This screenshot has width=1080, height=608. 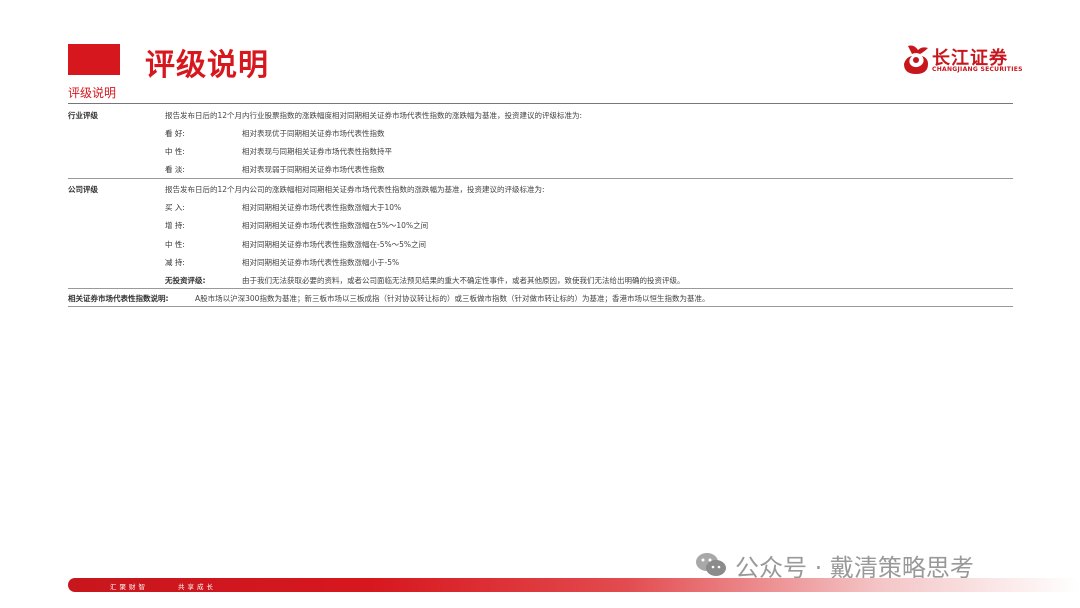 What do you see at coordinates (313, 133) in the screenshot?
I see `industry-desc: 相对表现优于同期相关证券市场代表性指数` at bounding box center [313, 133].